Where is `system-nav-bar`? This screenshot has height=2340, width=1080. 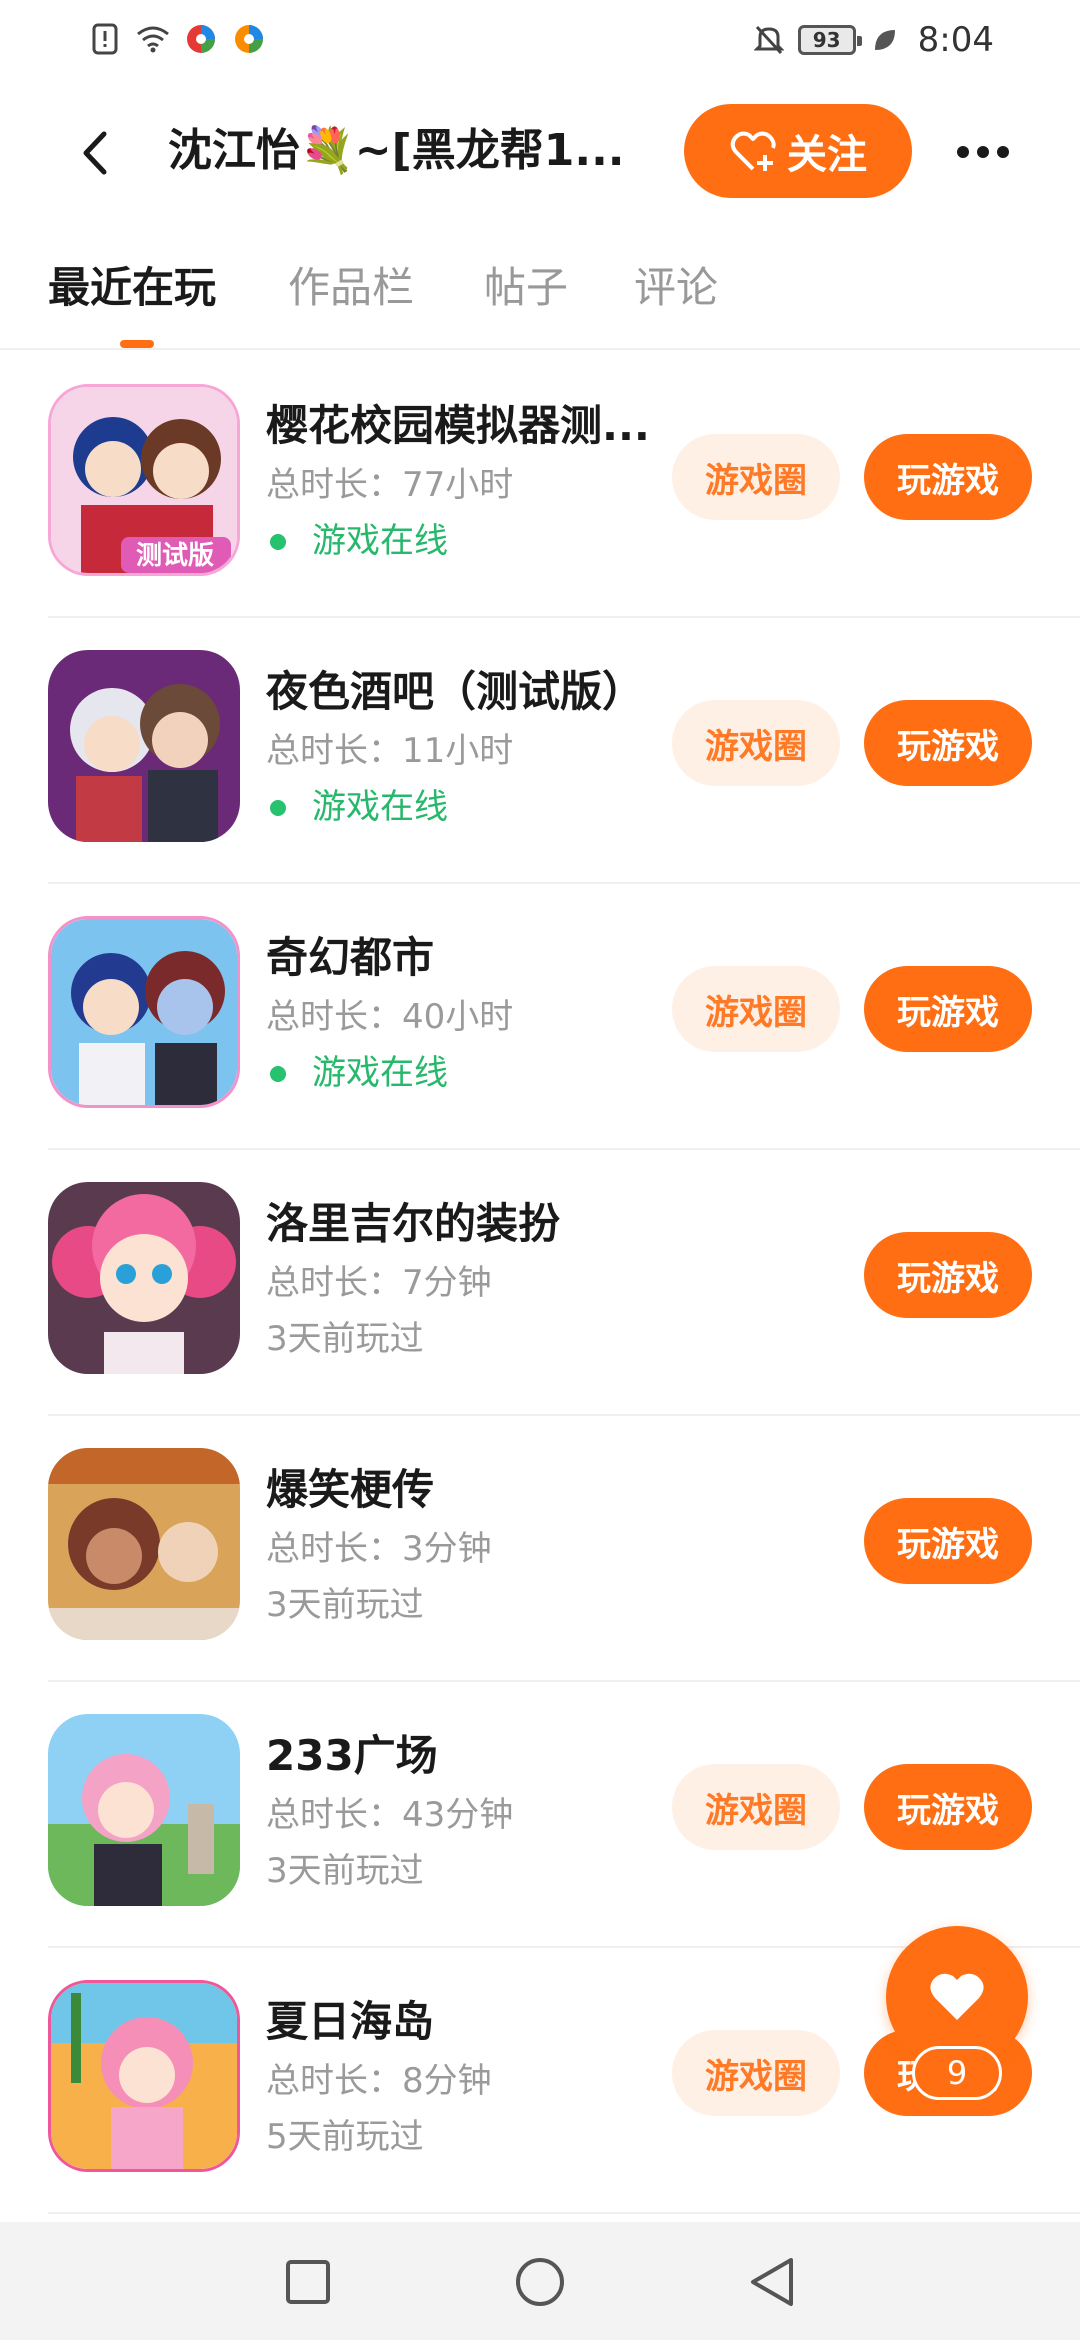 system-nav-bar is located at coordinates (540, 2281).